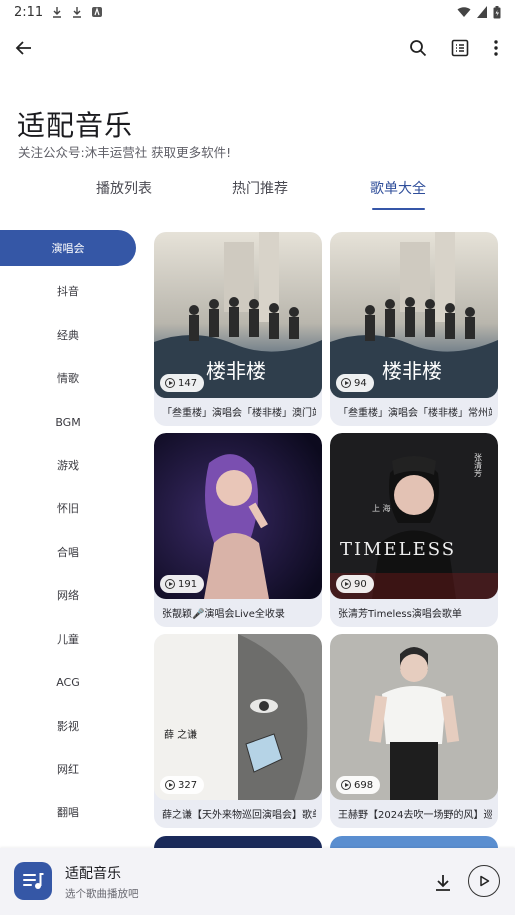 The image size is (515, 915). Describe the element at coordinates (29, 12) in the screenshot. I see `status-time: 2:11` at that location.